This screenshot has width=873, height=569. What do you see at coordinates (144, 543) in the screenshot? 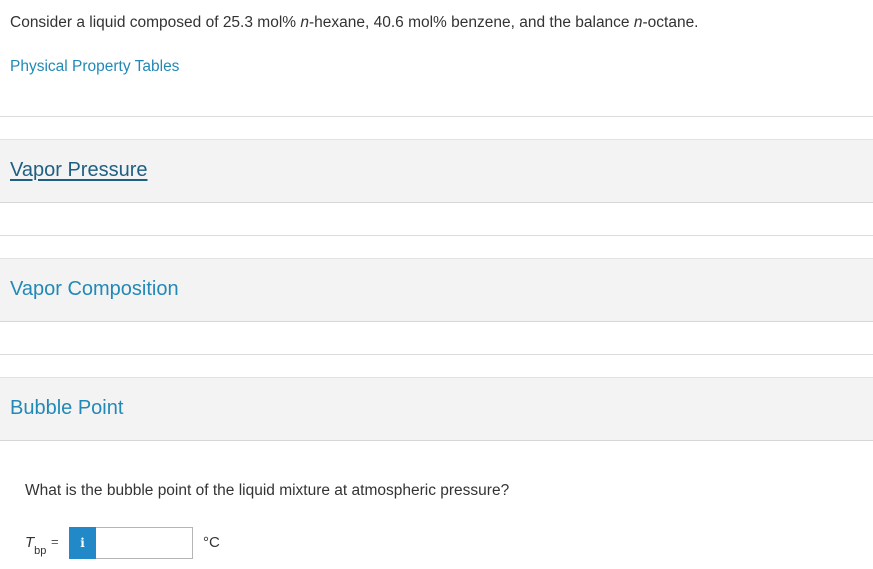
I see `bubble-point-input` at bounding box center [144, 543].